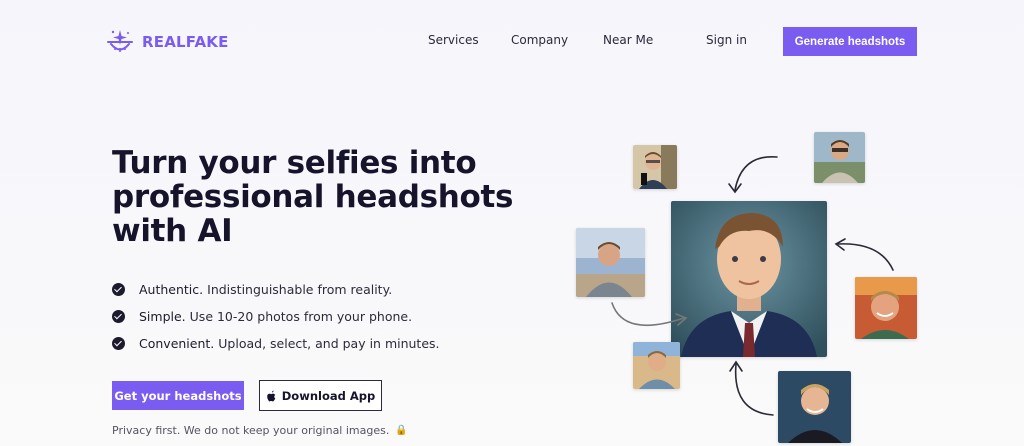 Image resolution: width=1024 pixels, height=446 pixels. I want to click on download-app-button: Download App, so click(320, 395).